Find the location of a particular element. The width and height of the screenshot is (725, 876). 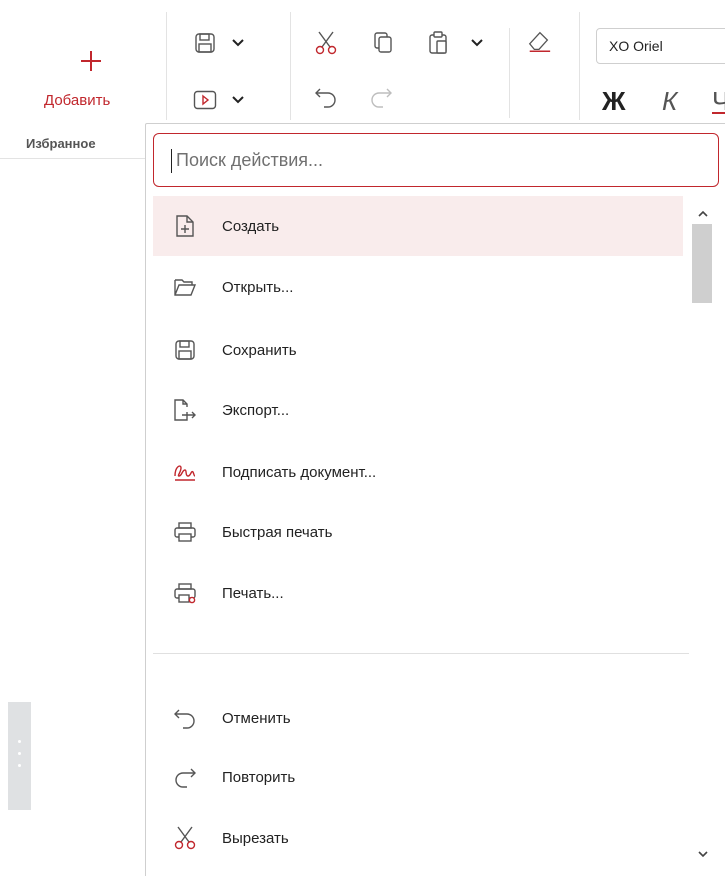

play-icon is located at coordinates (205, 100).